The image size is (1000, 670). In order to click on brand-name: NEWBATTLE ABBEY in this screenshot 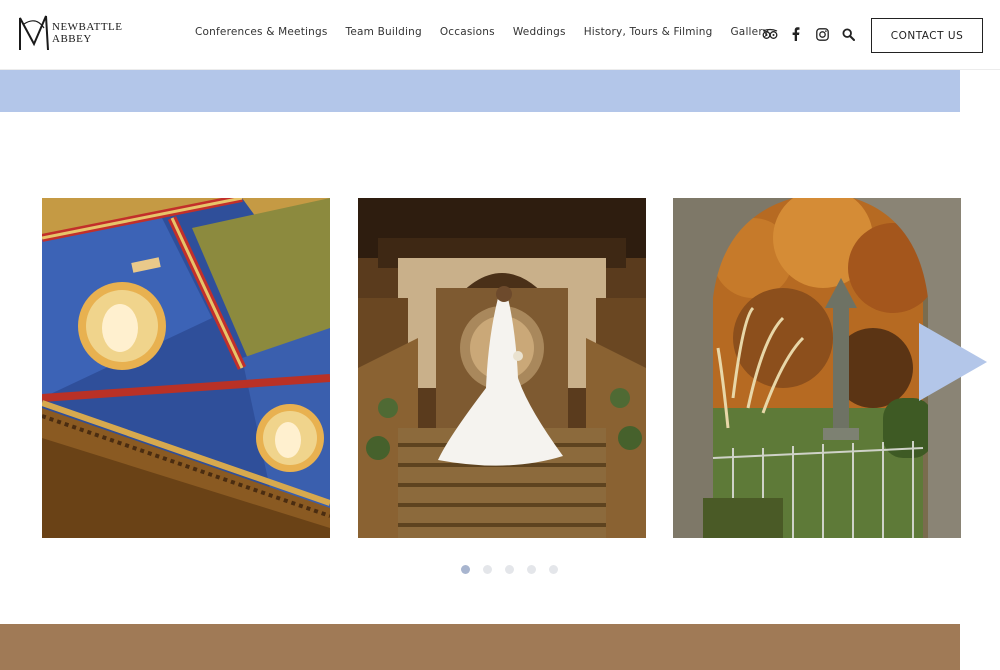, I will do `click(87, 33)`.